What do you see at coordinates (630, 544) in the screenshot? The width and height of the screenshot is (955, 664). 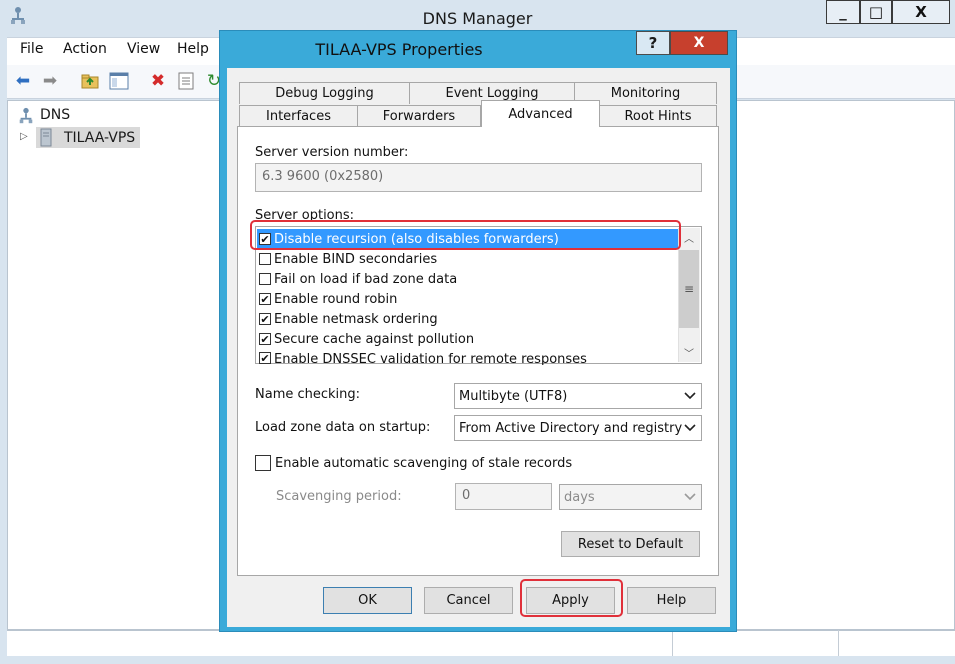 I see `reset-to-default-button: Reset to Default` at bounding box center [630, 544].